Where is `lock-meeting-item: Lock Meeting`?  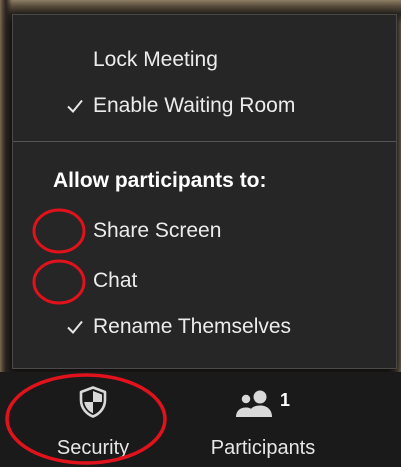 lock-meeting-item: Lock Meeting is located at coordinates (204, 60).